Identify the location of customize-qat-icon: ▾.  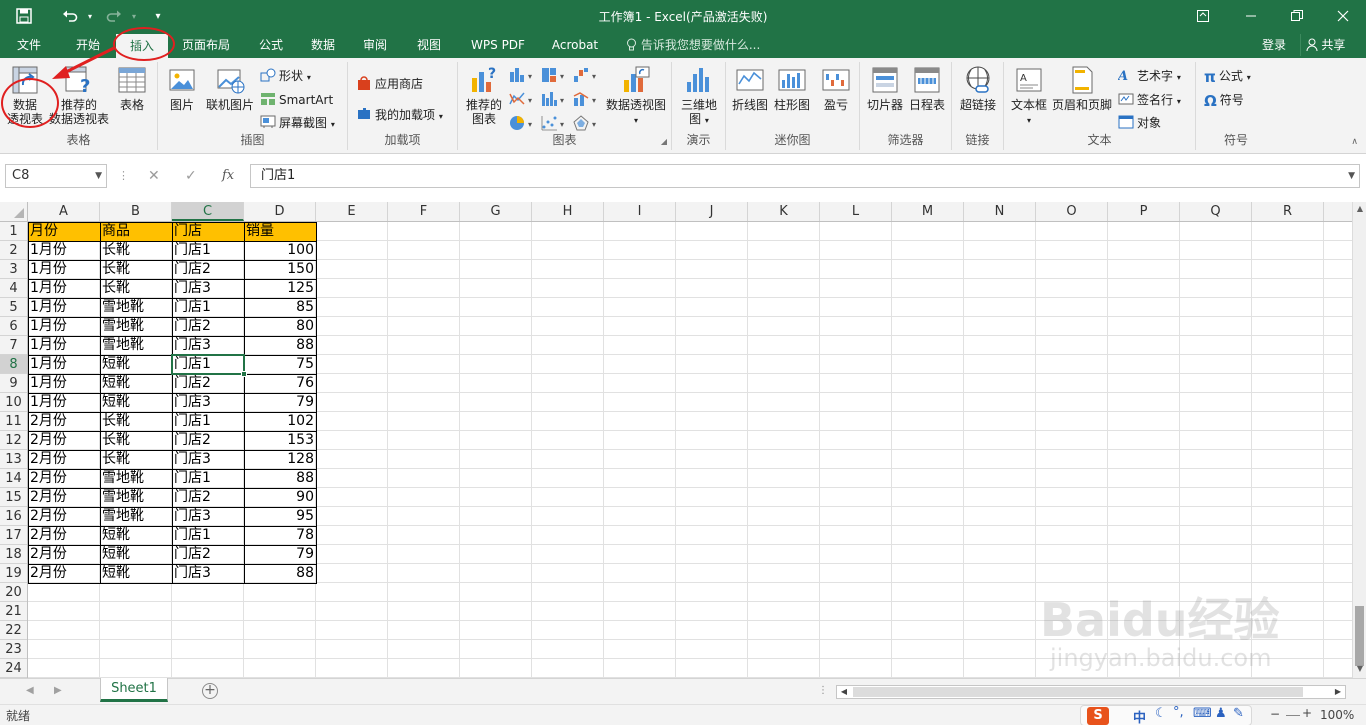
(158, 16).